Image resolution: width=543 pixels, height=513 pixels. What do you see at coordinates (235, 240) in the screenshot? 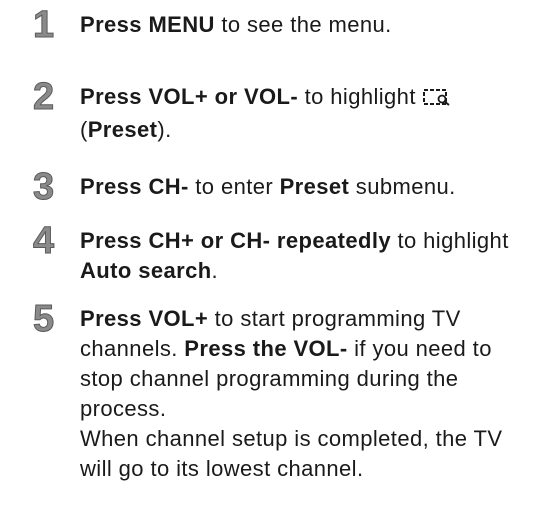
I see `step-bold-text: Press CH+ or CH- repeatedly` at bounding box center [235, 240].